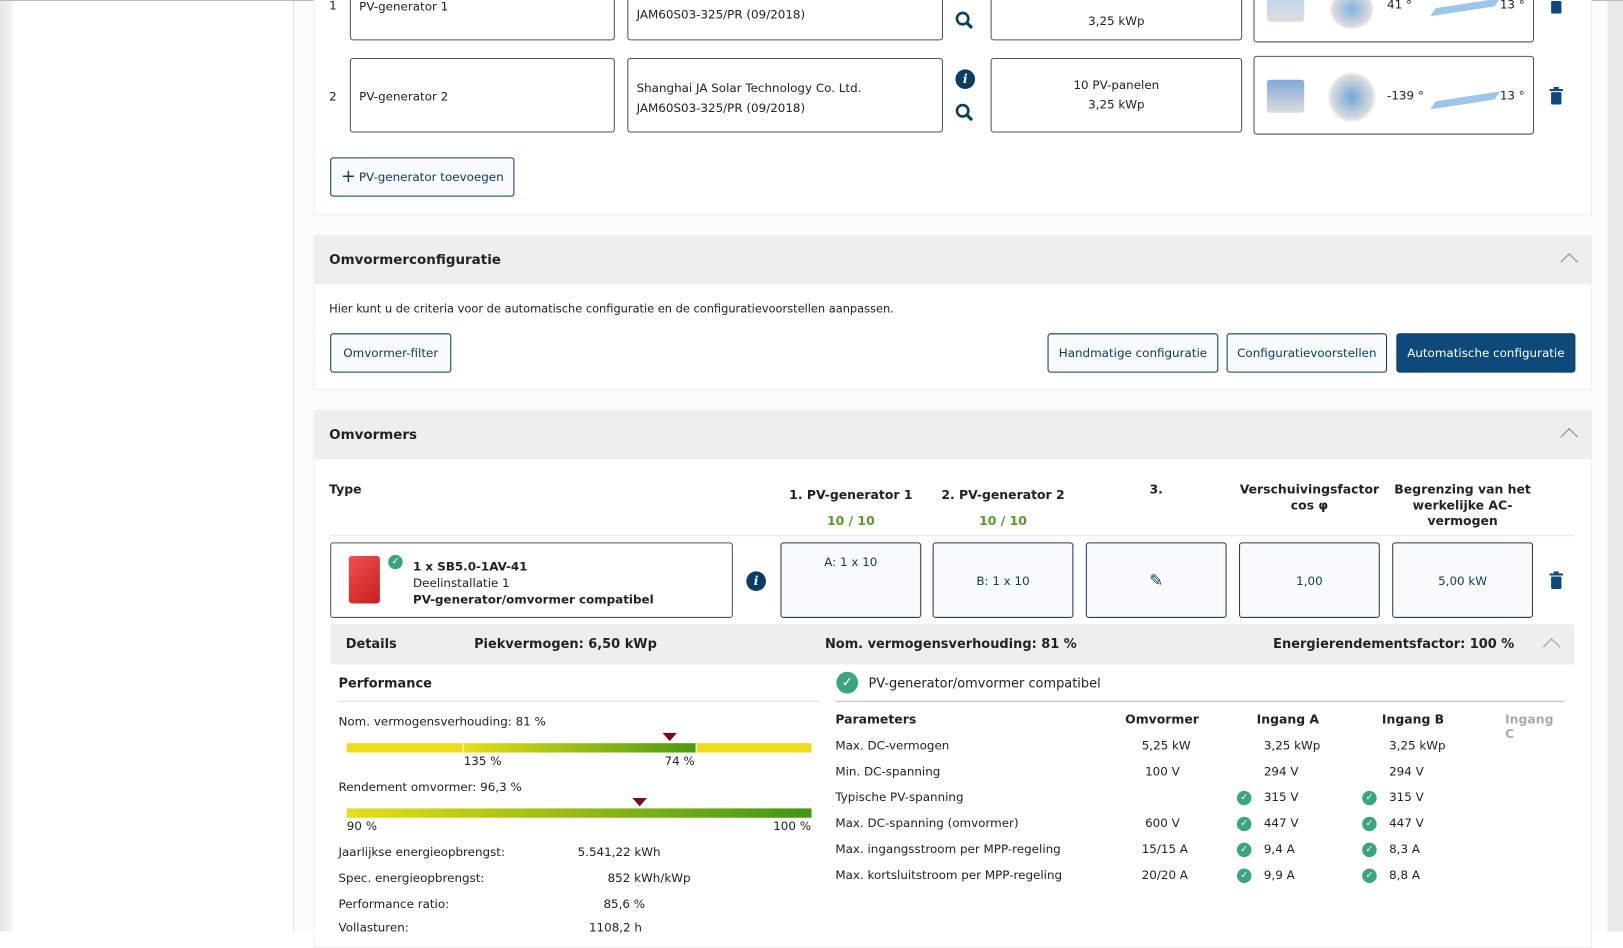 The image size is (1623, 948). Describe the element at coordinates (1404, 874) in the screenshot. I see `input-b-value: 8,8 A` at that location.